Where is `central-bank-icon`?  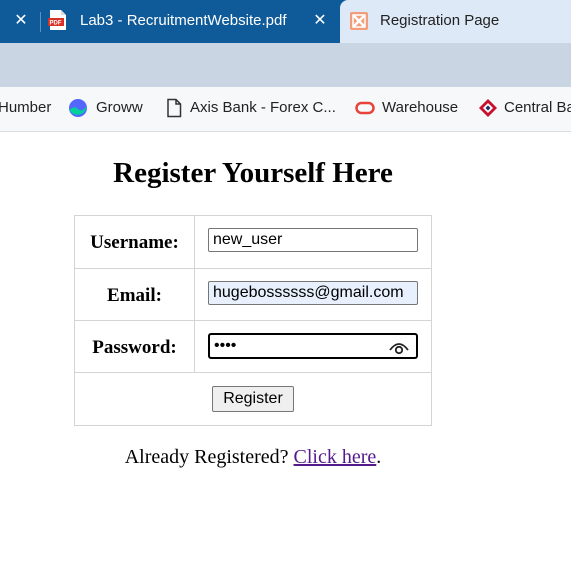
central-bank-icon is located at coordinates (488, 108).